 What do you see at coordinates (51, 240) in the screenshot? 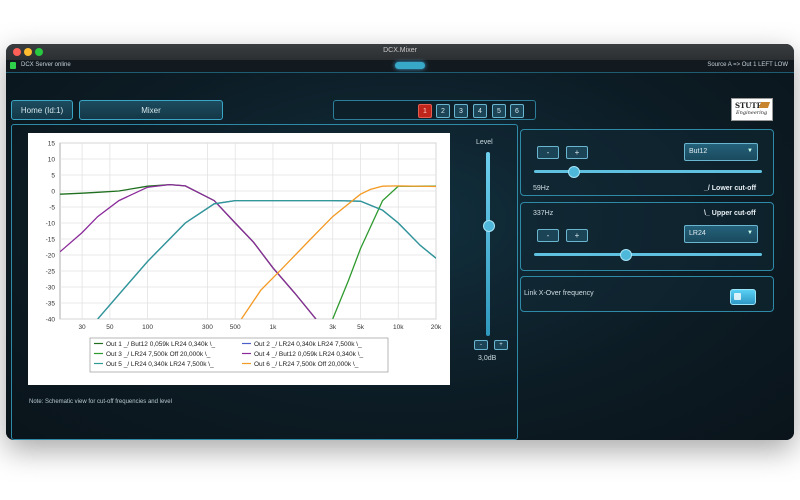
I see `y-tick-label: -15` at bounding box center [51, 240].